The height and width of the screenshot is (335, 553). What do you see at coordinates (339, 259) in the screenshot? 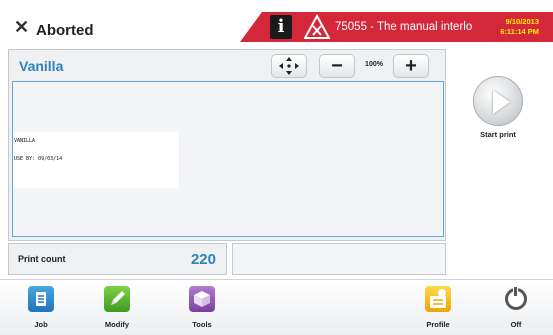
I see `secondary-info-panel` at bounding box center [339, 259].